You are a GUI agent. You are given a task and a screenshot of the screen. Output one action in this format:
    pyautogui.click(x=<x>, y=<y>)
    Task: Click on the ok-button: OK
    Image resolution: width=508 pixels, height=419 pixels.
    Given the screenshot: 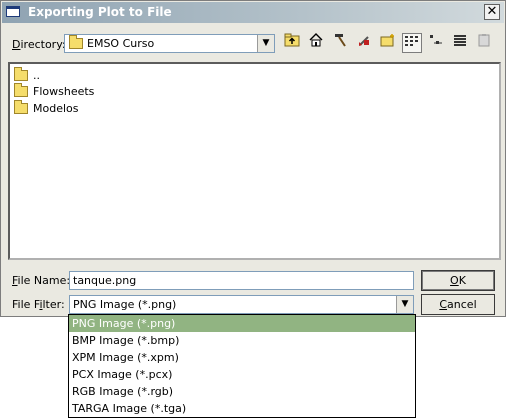 What is the action you would take?
    pyautogui.click(x=458, y=280)
    